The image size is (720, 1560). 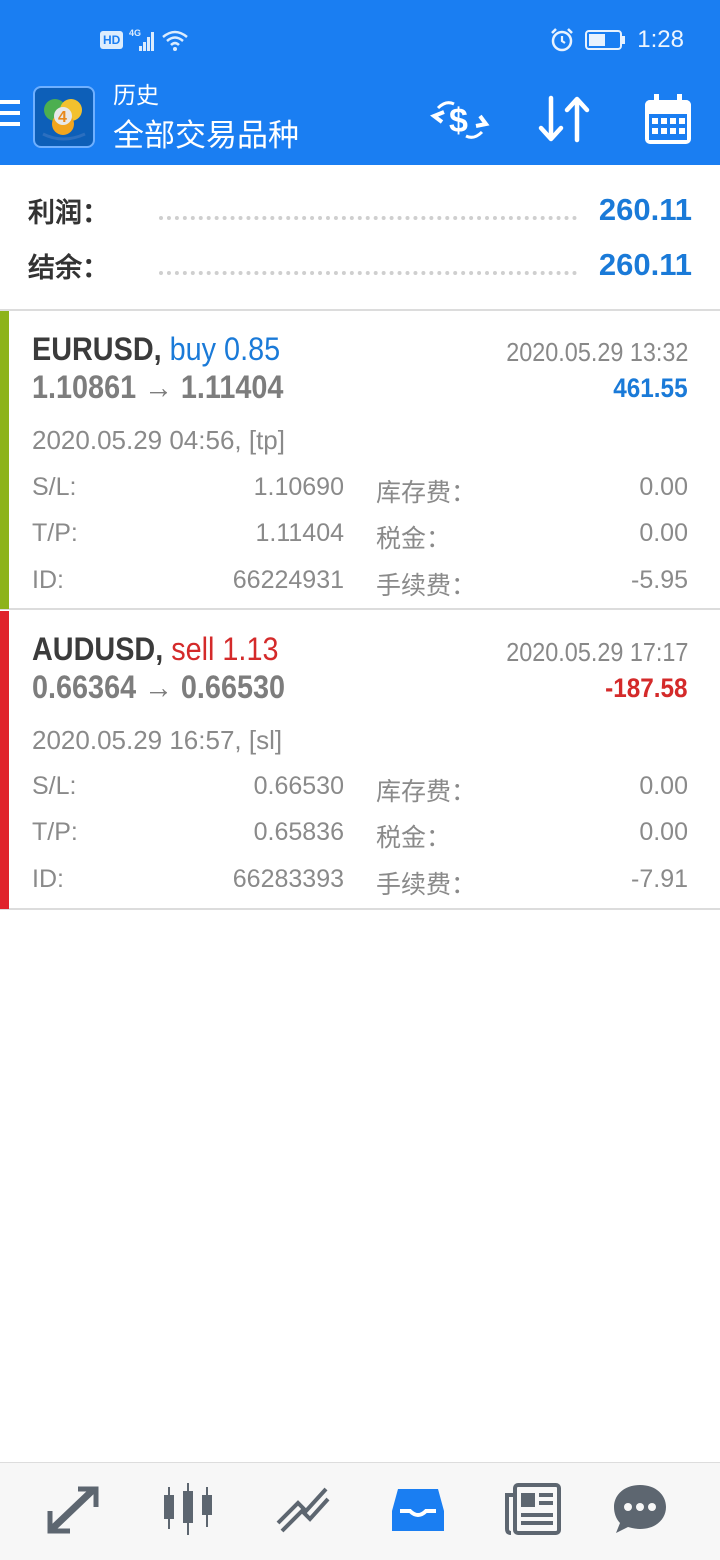 I want to click on status-bar: HD 4G 1:28, so click(x=360, y=41).